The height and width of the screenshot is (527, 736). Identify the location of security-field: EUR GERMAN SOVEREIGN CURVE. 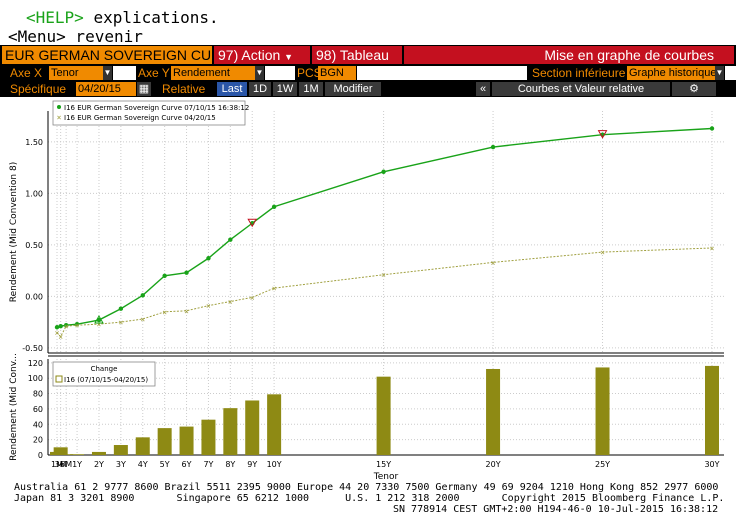
(107, 55).